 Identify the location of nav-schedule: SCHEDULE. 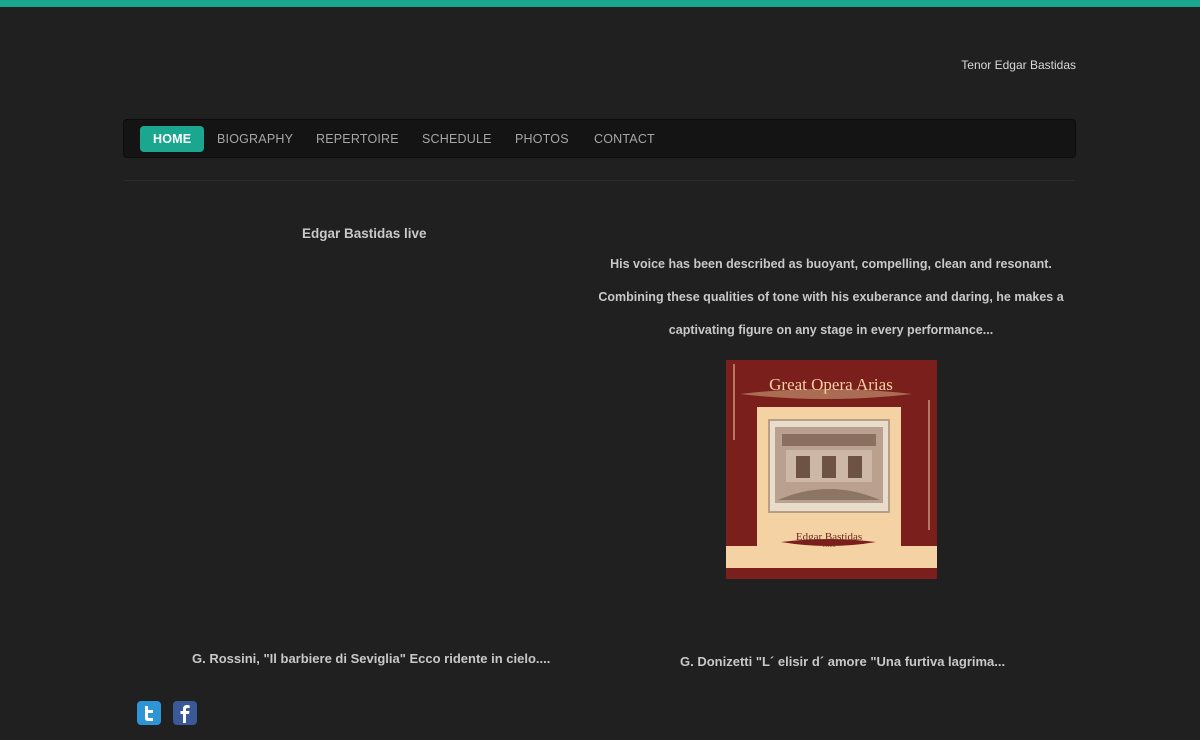
(457, 139).